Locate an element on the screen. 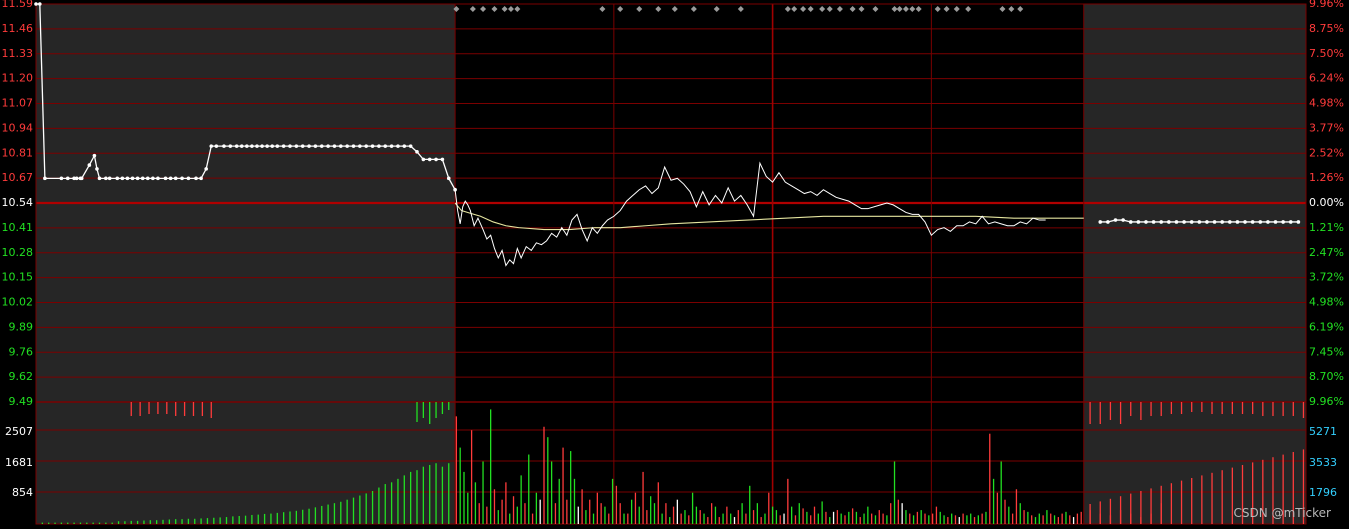 This screenshot has width=1349, height=529. price-tick-label: 11.59 is located at coordinates (18, 5).